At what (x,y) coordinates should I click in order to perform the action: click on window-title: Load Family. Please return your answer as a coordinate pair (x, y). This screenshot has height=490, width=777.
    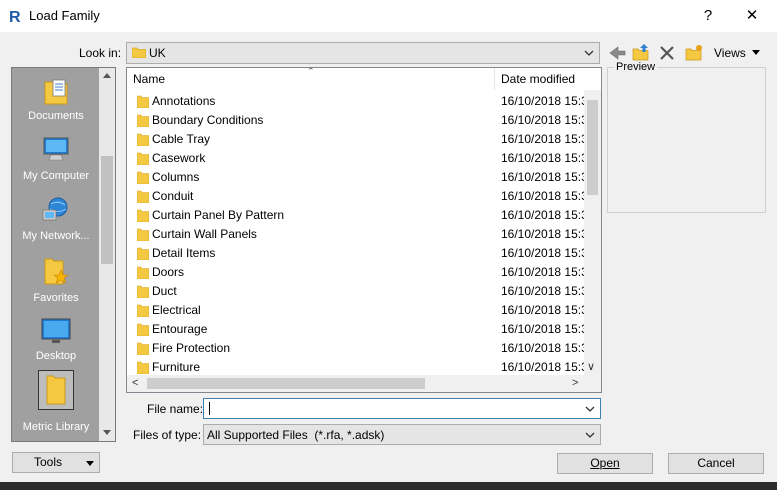
    Looking at the image, I should click on (64, 15).